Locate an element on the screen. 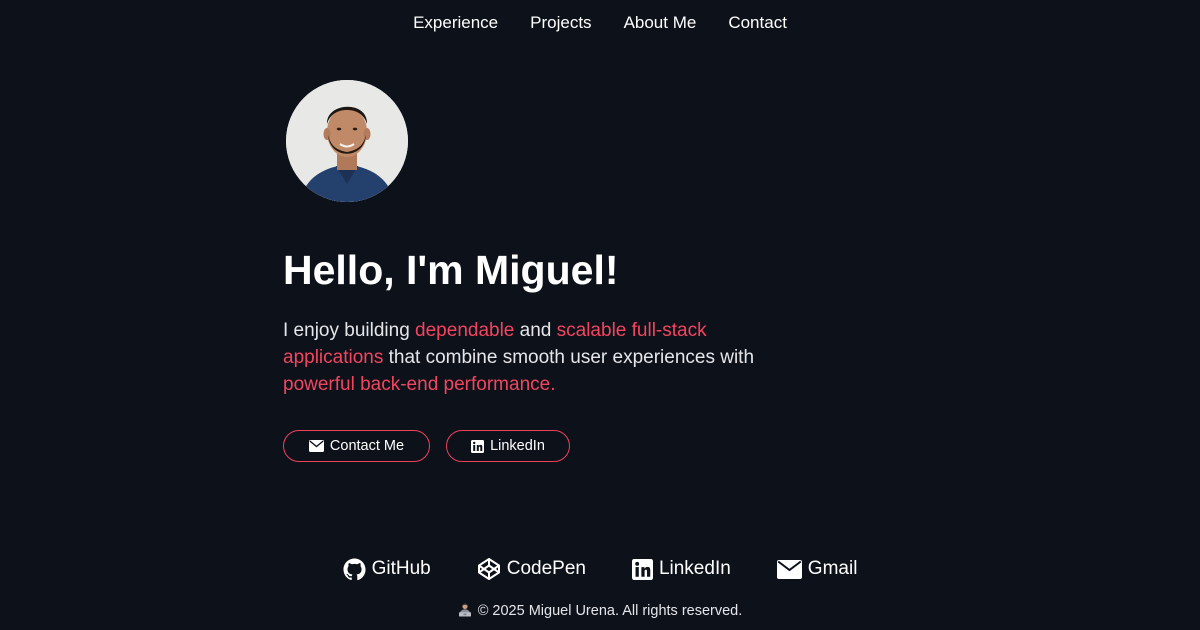  footer-link-codepen: CodePen is located at coordinates (531, 569).